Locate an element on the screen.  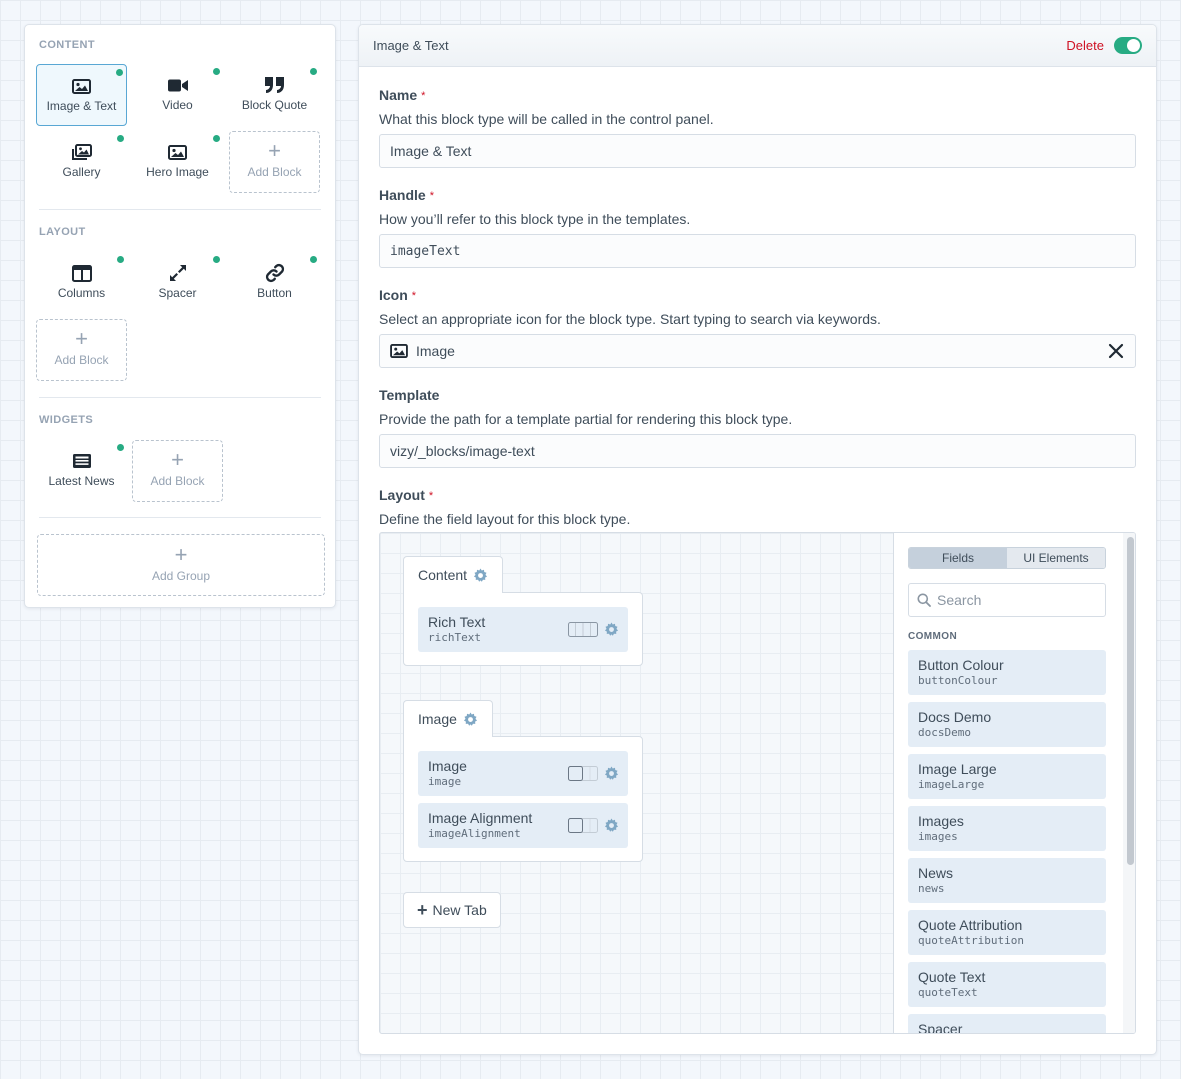
group-heading-layout: LAYOUT is located at coordinates (62, 232).